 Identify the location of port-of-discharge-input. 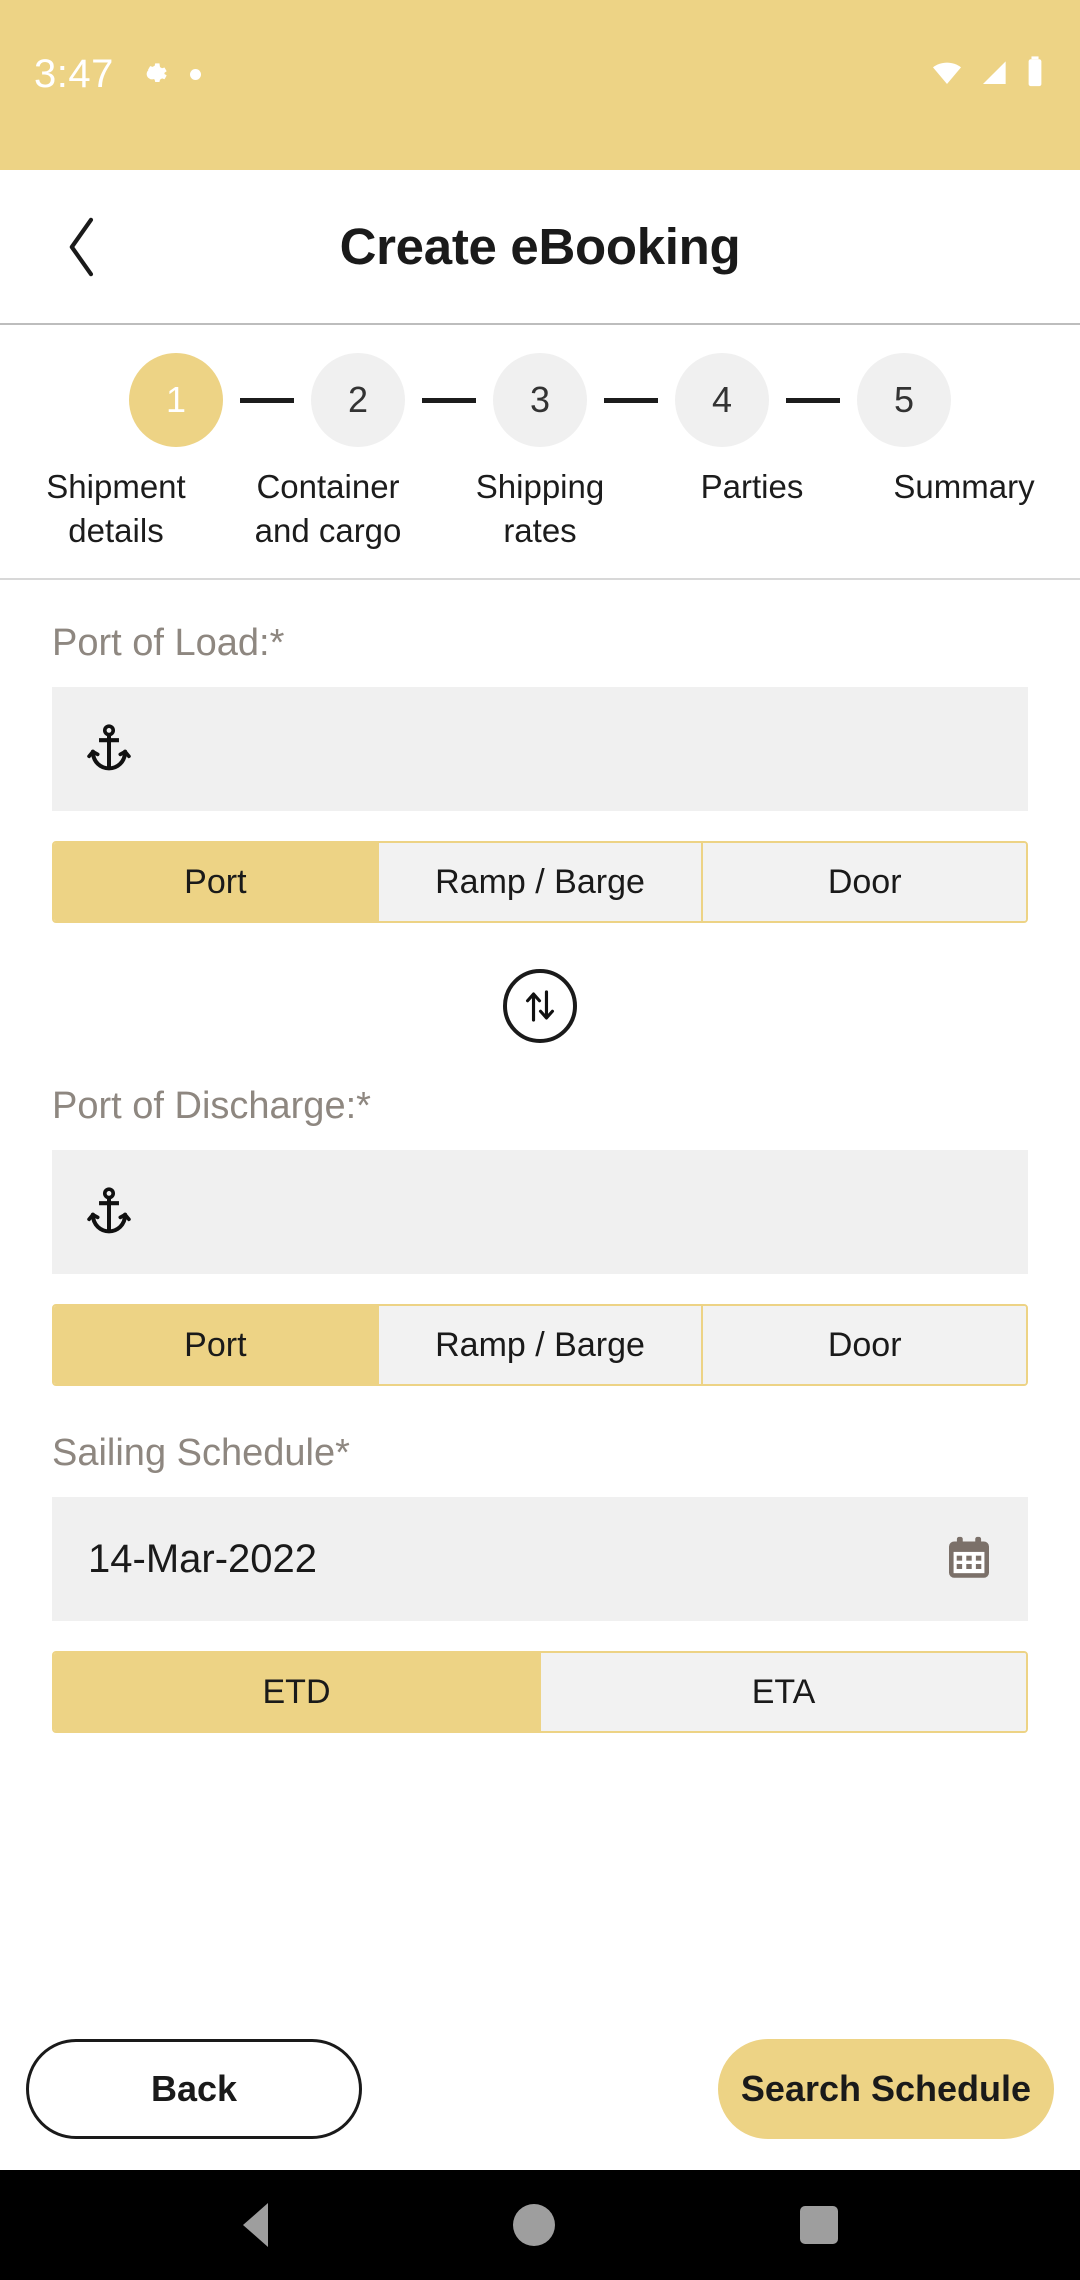
(540, 1212).